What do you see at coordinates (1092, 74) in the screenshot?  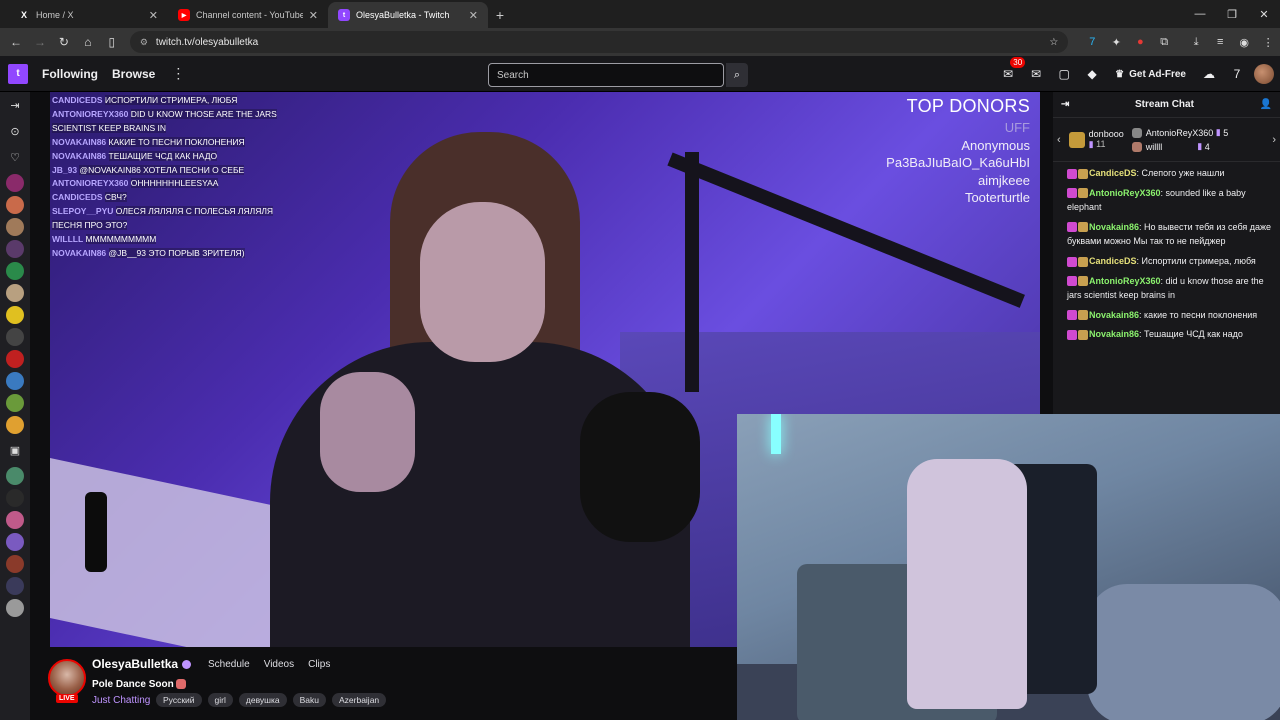 I see `bits-icon: ◆` at bounding box center [1092, 74].